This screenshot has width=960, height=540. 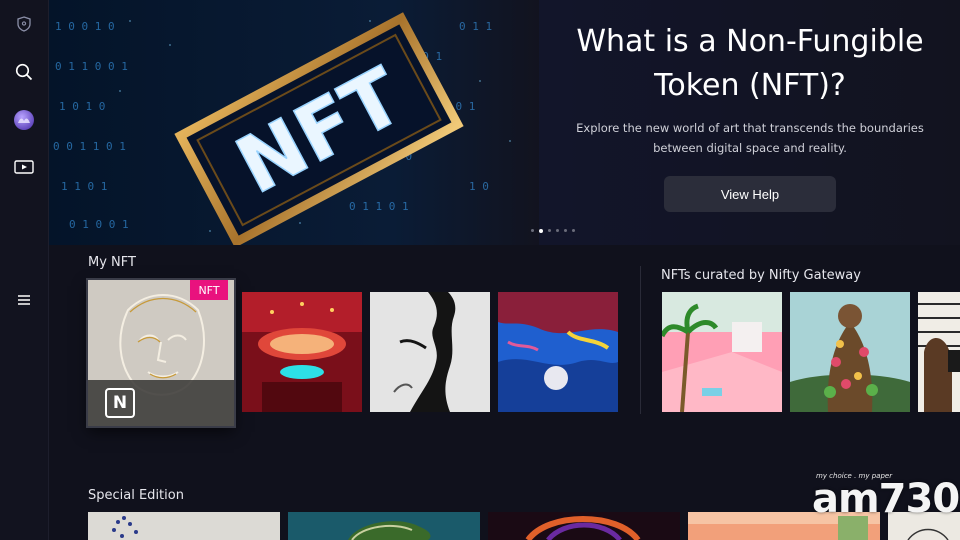 I want to click on tunnel-artwork-image, so click(x=584, y=526).